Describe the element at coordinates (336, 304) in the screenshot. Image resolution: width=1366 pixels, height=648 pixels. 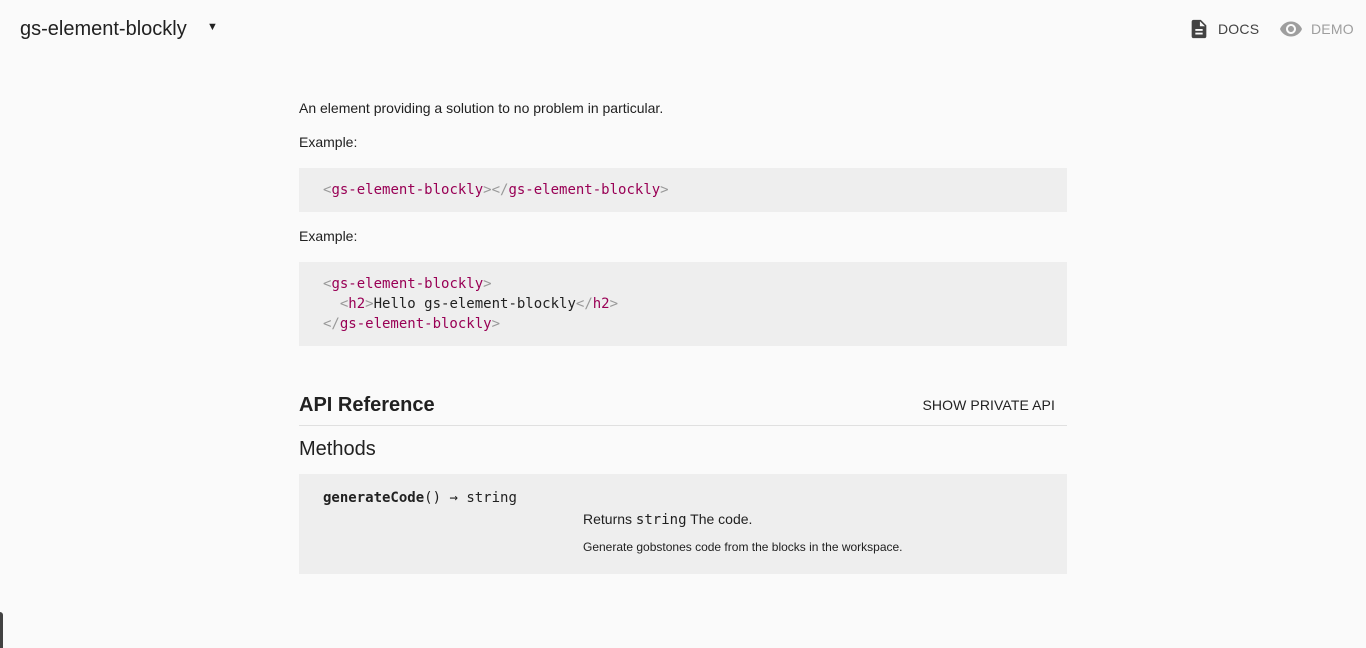
I see `code-token: <` at that location.